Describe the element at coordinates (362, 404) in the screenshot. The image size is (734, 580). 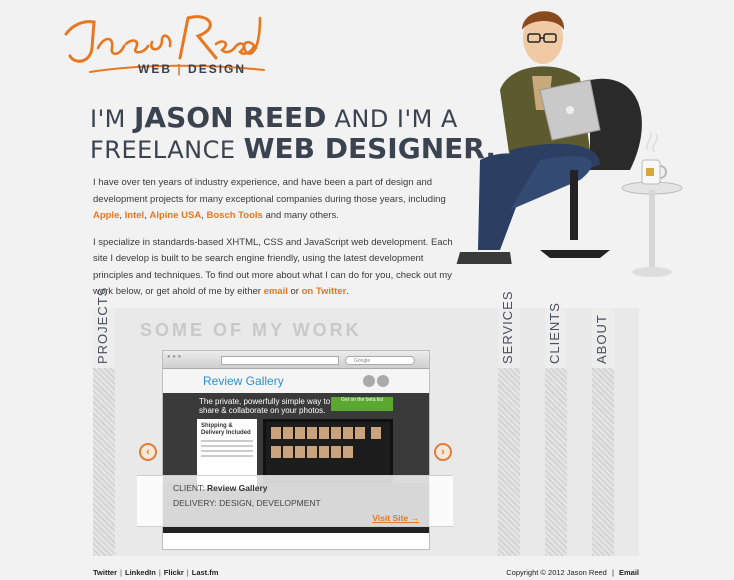
I see `screenshot-cta-button: Get on the beta list` at that location.